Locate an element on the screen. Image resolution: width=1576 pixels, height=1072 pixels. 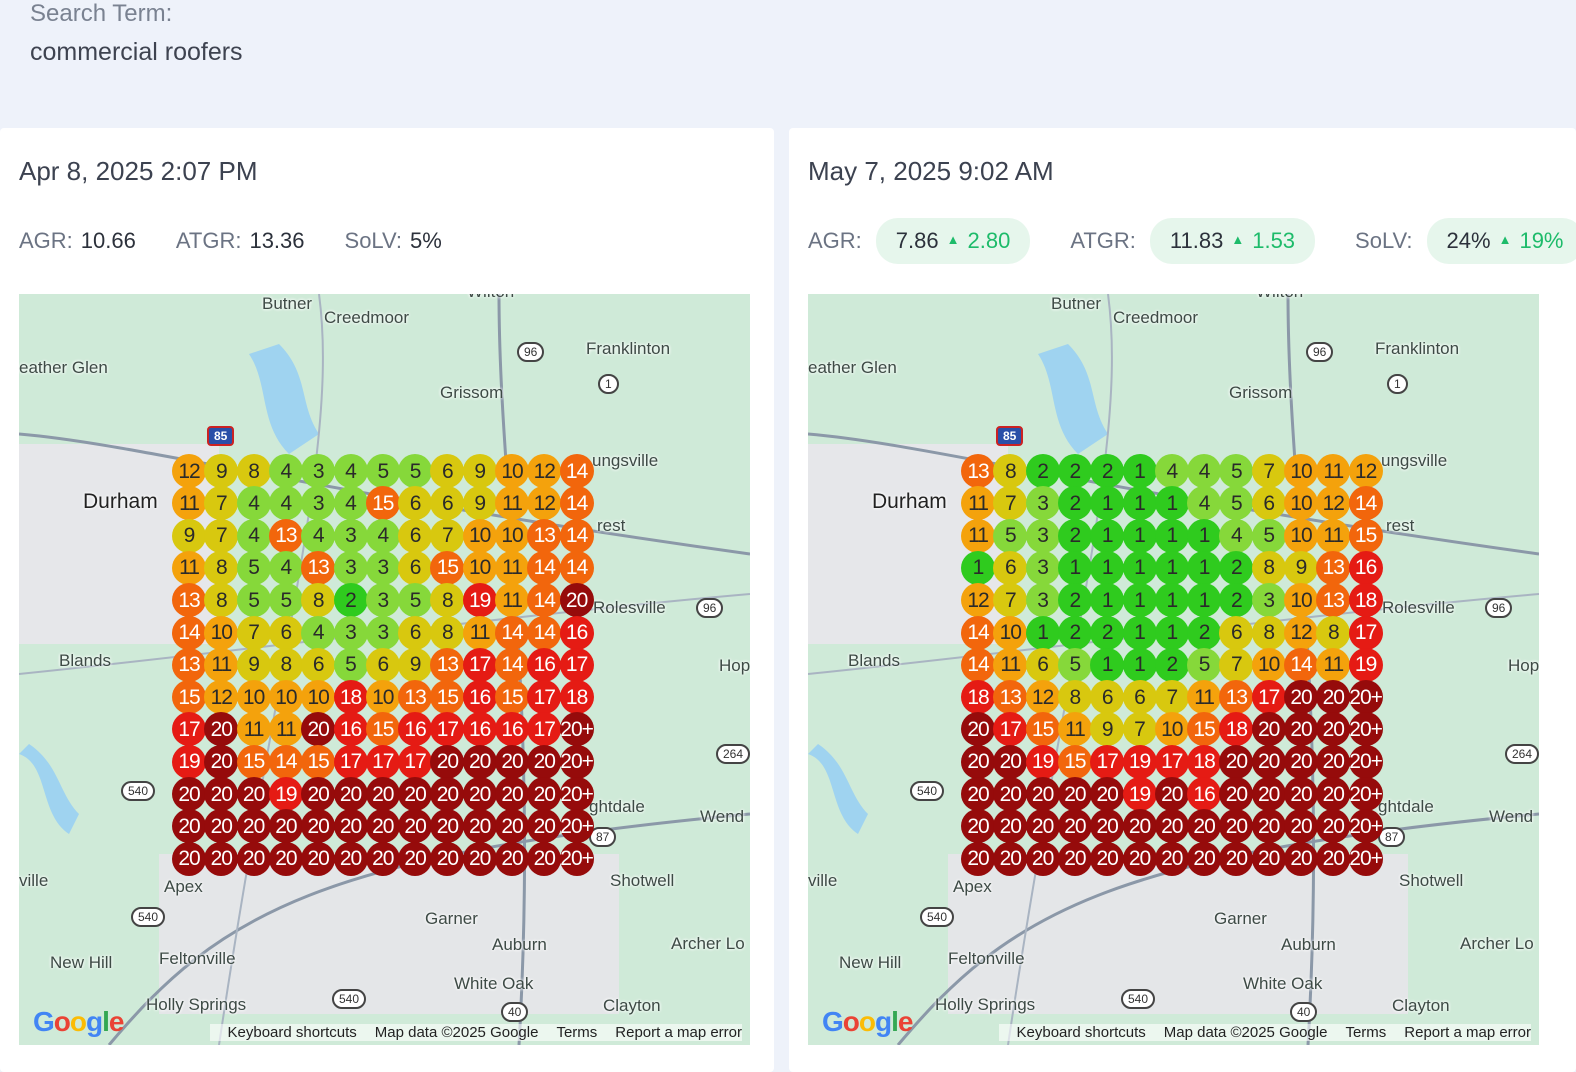
terms-link: Terms is located at coordinates (1365, 1032).